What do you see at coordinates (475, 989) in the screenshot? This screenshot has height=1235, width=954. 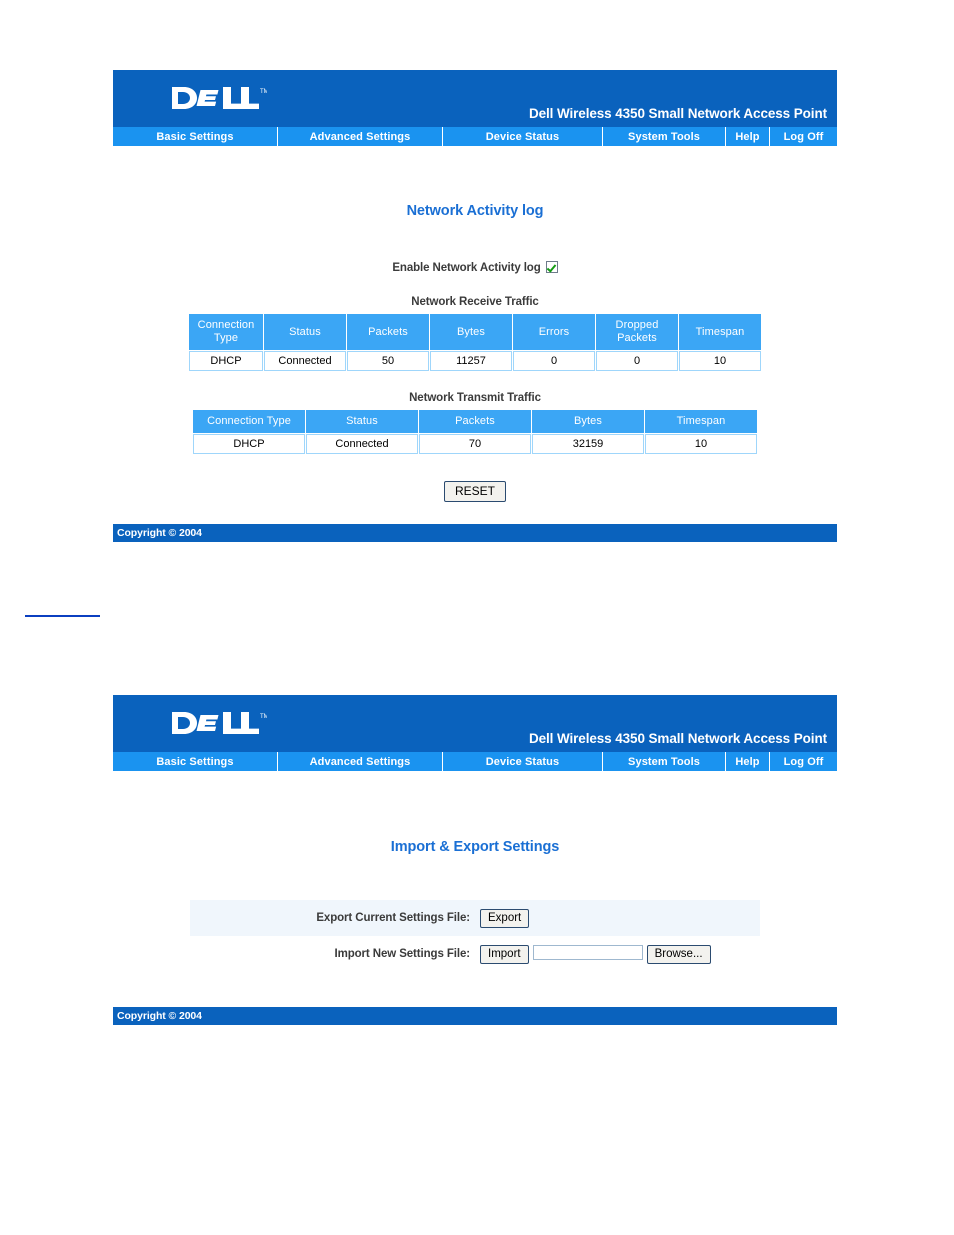 I see `form-bottom-spacer` at bounding box center [475, 989].